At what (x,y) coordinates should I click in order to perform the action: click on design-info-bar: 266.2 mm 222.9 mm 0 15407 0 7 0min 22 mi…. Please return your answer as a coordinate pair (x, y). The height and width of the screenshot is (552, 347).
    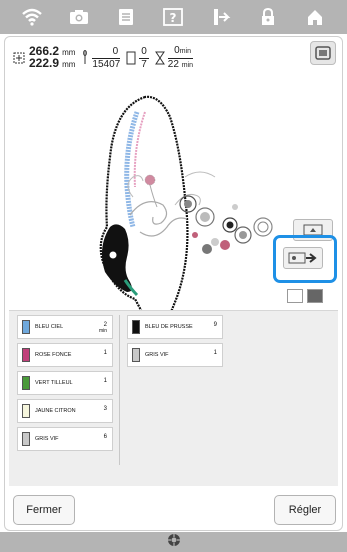
    Looking at the image, I should click on (173, 58).